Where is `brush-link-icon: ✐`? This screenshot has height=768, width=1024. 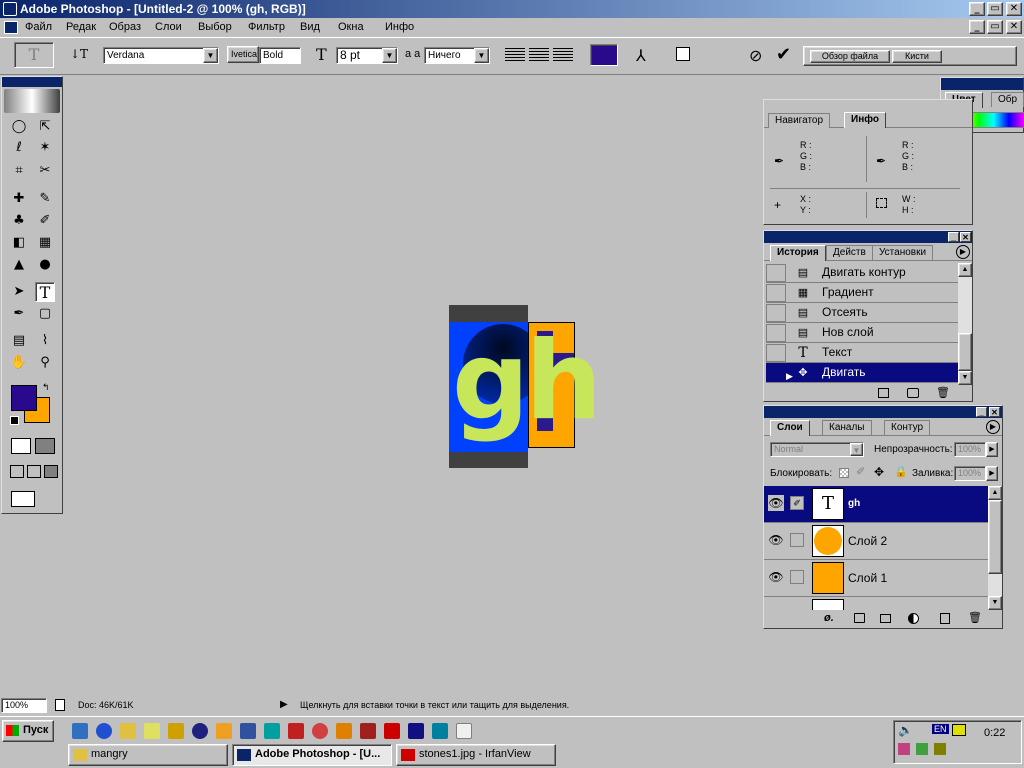
brush-link-icon: ✐ is located at coordinates (797, 503).